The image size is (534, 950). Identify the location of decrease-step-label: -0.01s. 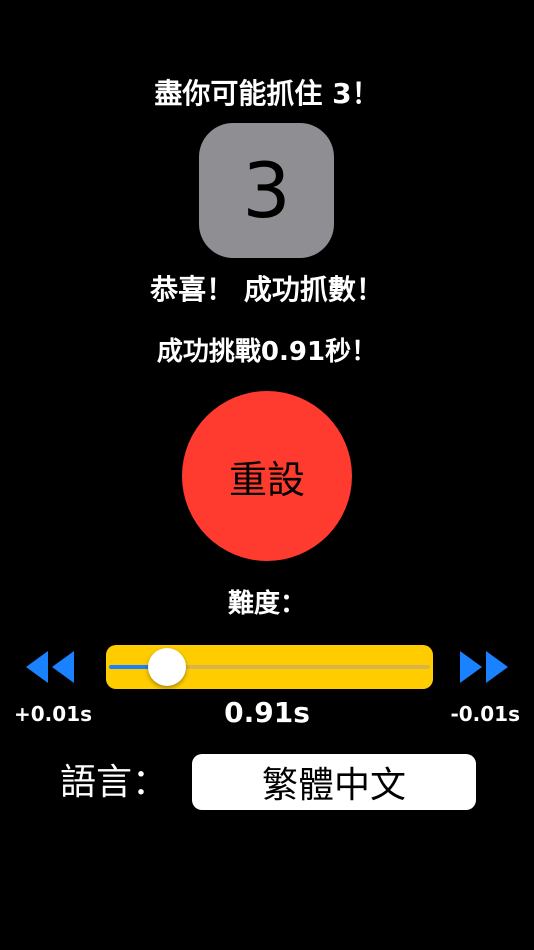
(485, 714).